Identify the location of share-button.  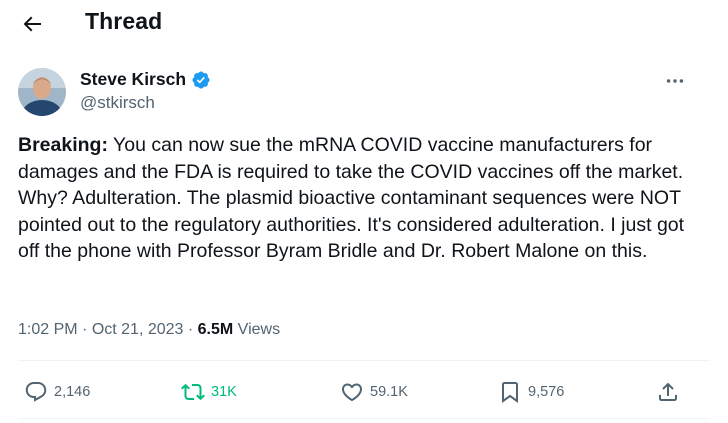
(668, 392).